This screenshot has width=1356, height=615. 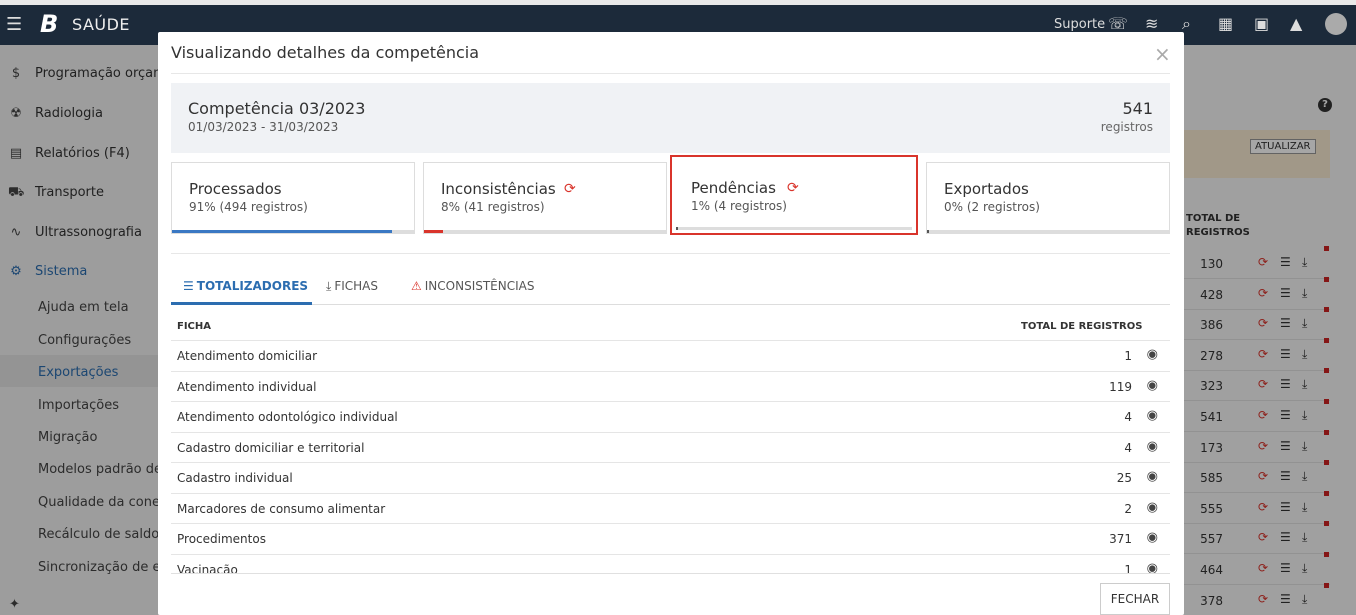 I want to click on ficha-name: Procedimentos, so click(x=221, y=539).